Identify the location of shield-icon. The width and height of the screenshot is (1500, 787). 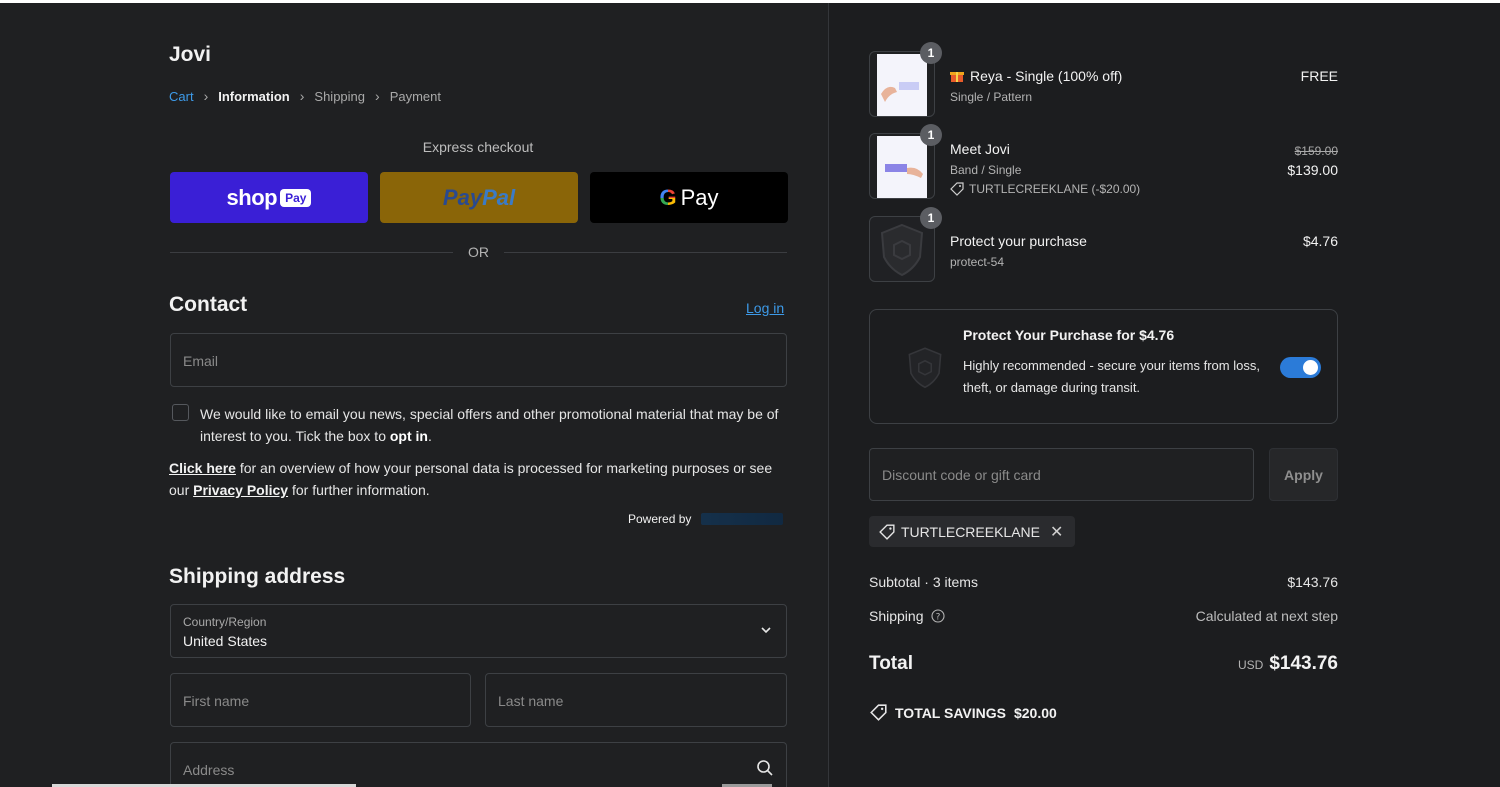
(925, 368).